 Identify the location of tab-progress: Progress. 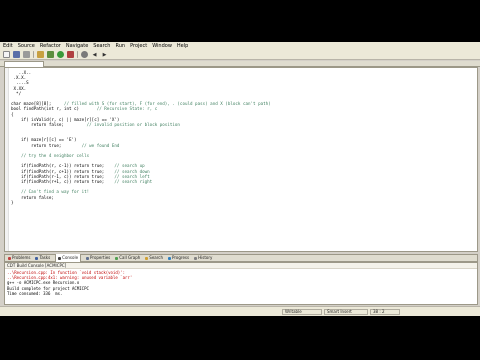
(178, 258).